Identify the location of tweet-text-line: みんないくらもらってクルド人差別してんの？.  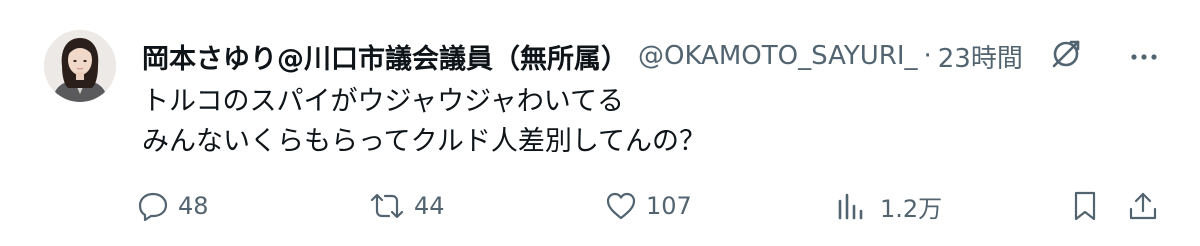
(424, 141).